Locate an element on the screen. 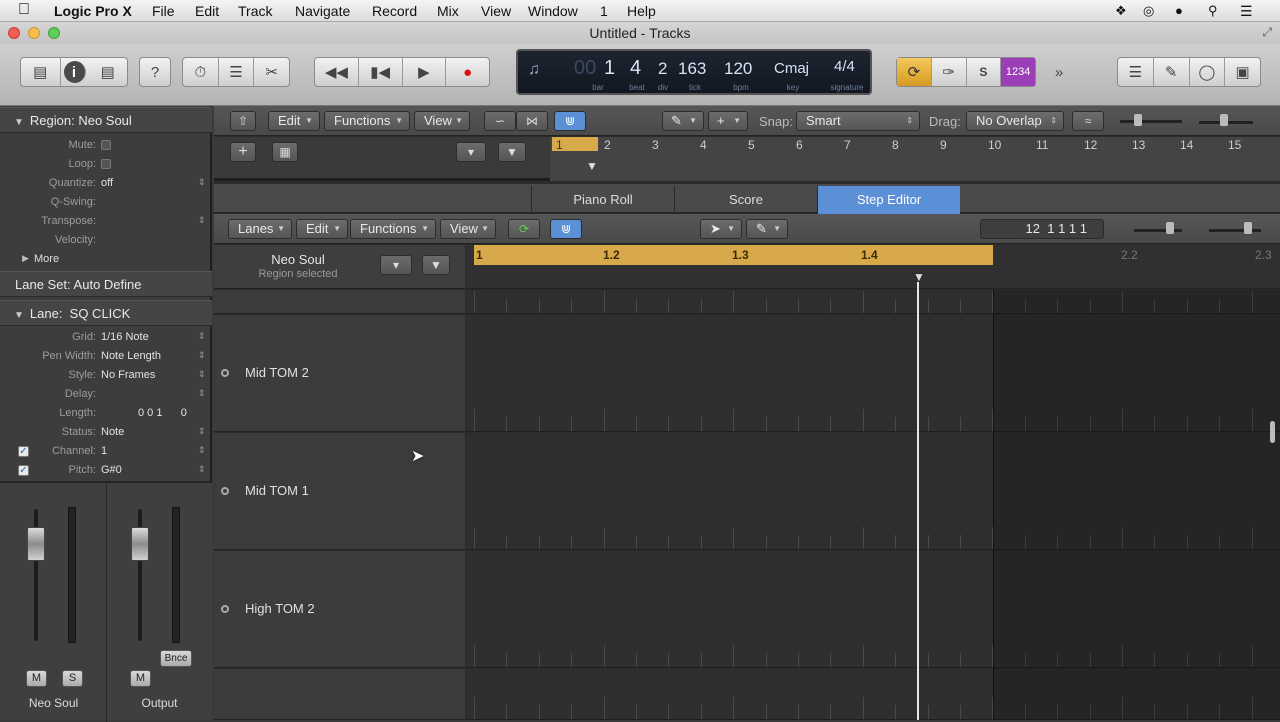 The image size is (1280, 722). record-icon: ● is located at coordinates (467, 72).